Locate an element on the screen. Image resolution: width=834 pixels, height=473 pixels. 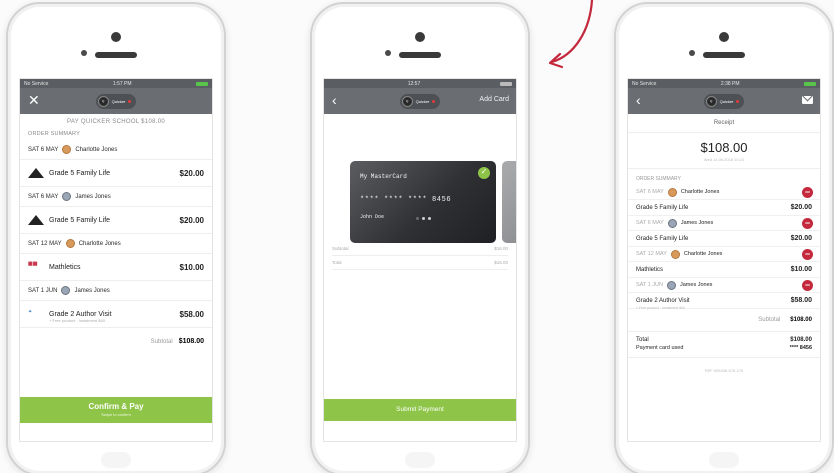
summary-label: Subtotal is located at coordinates (340, 248).